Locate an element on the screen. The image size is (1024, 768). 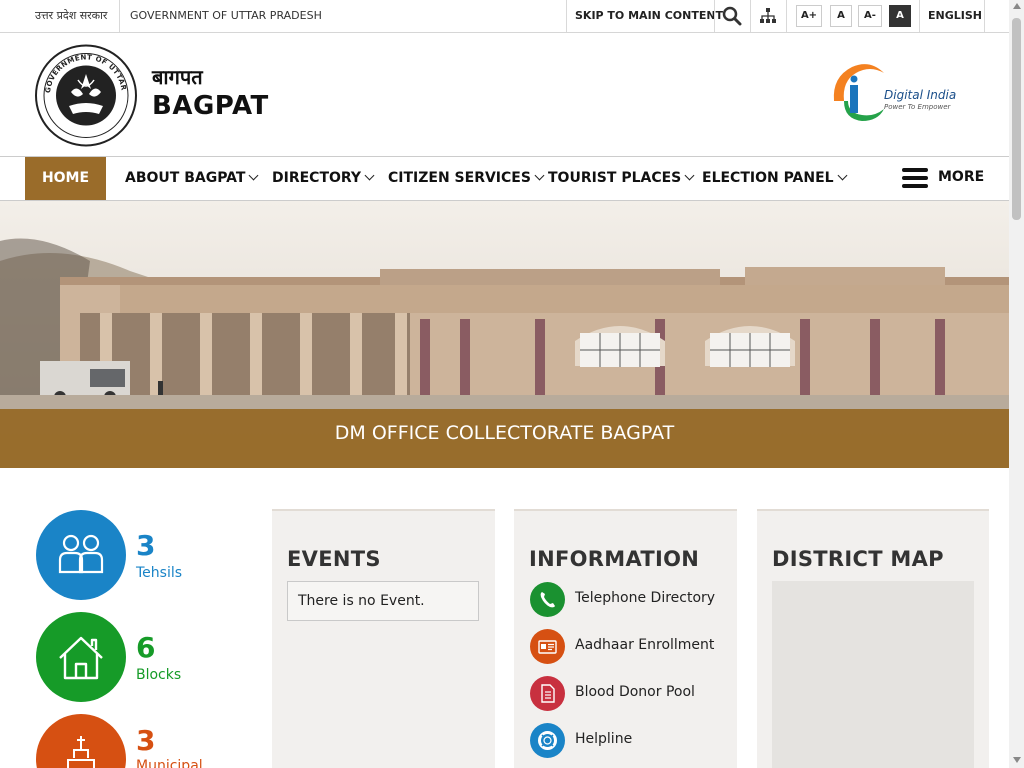
information-heading: INFORMATION is located at coordinates (614, 559).